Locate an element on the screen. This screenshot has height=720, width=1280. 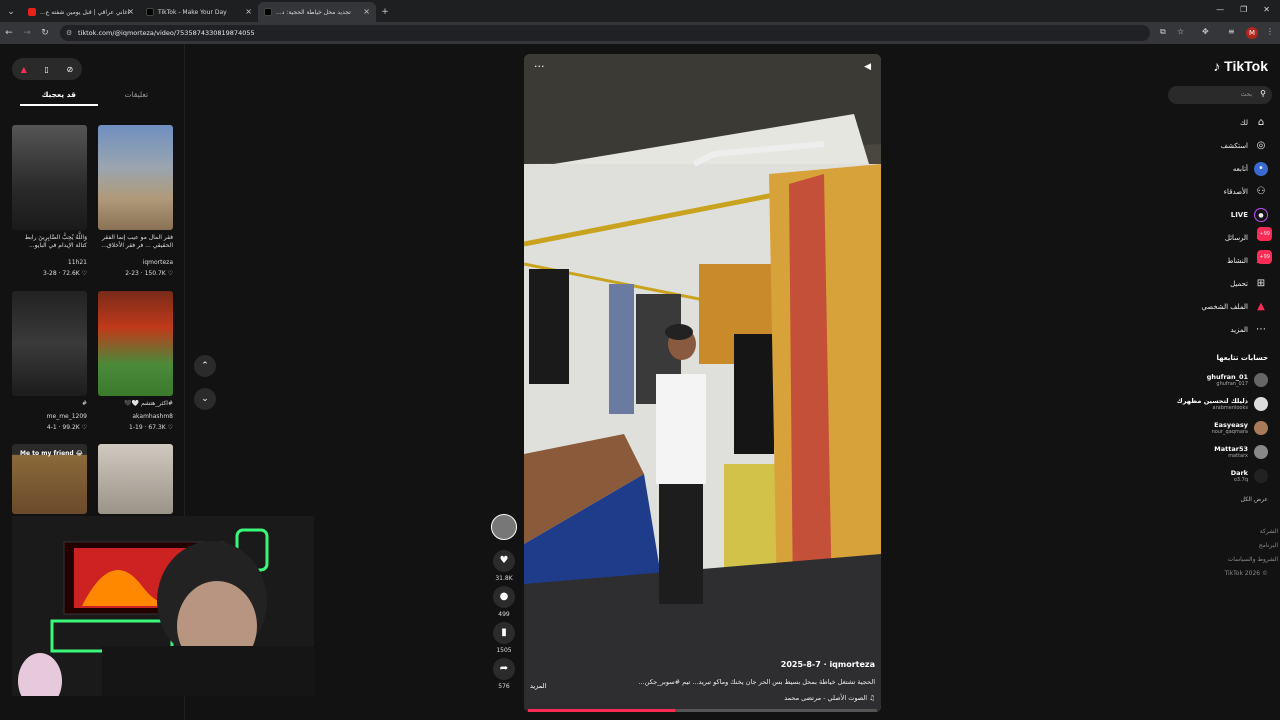
warning-icon: ▲ is located at coordinates (24, 69).